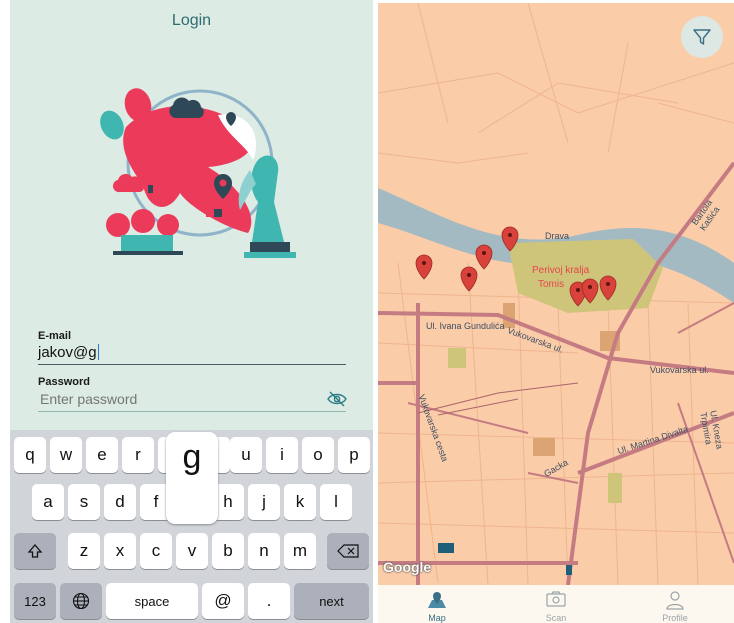  I want to click on key-k: k, so click(300, 502).